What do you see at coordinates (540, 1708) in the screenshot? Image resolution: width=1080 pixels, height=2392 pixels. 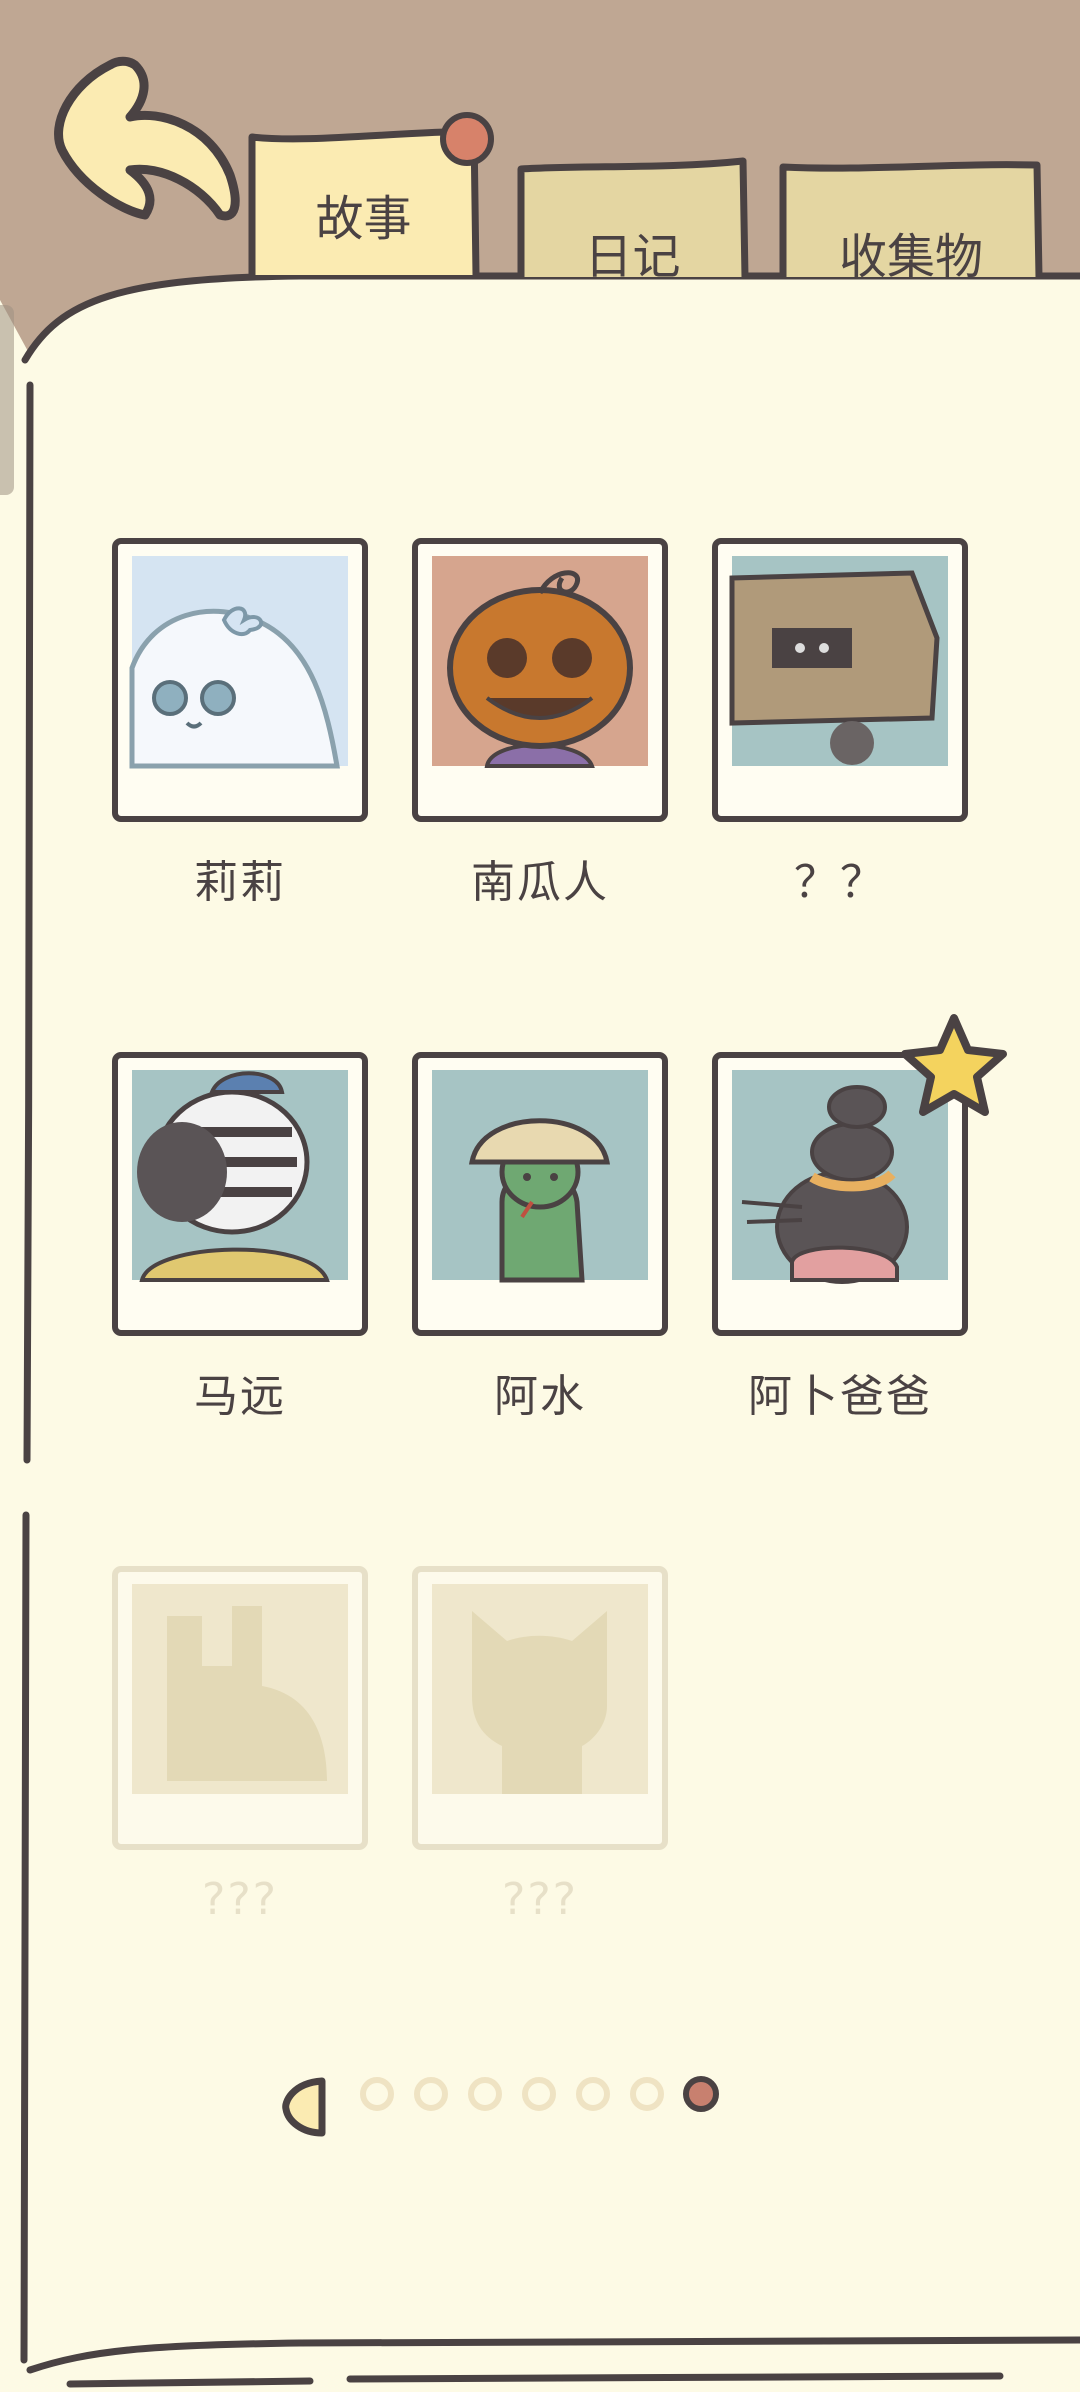 I see `portrait-cat-silhouette` at bounding box center [540, 1708].